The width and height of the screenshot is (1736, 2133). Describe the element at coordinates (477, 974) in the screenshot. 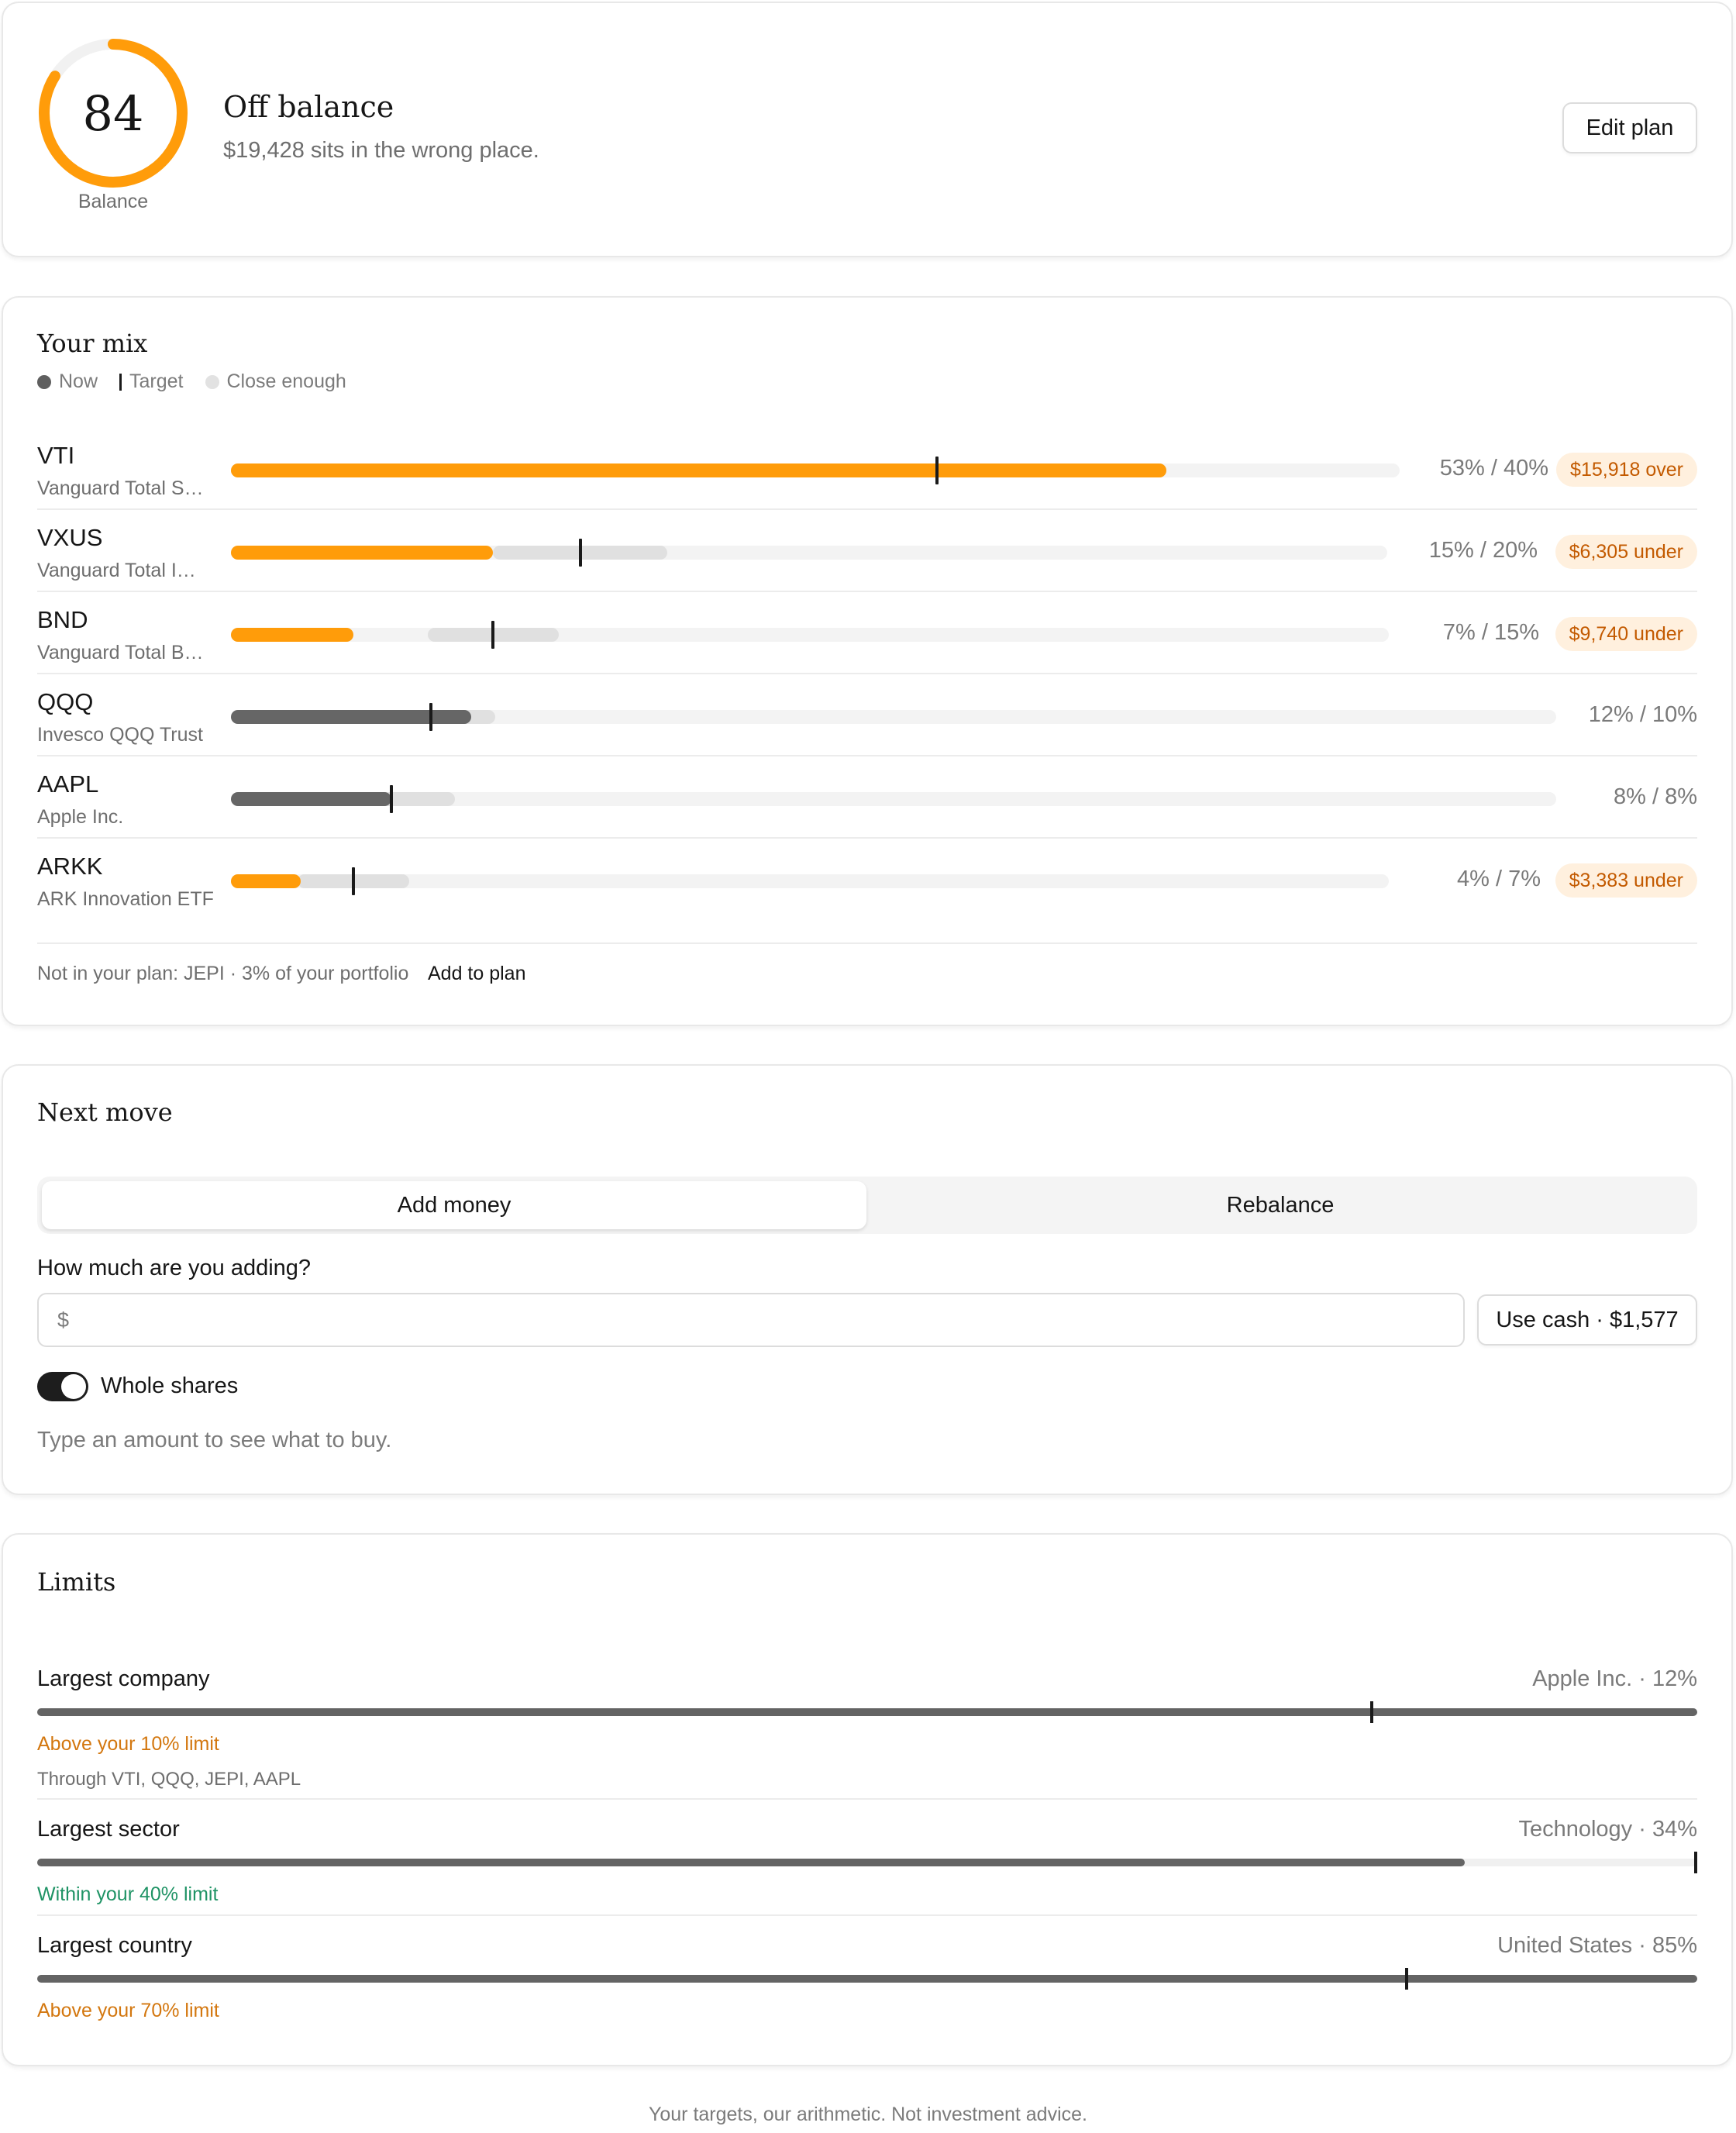

I see `add-to-plan-link: Add to plan` at that location.